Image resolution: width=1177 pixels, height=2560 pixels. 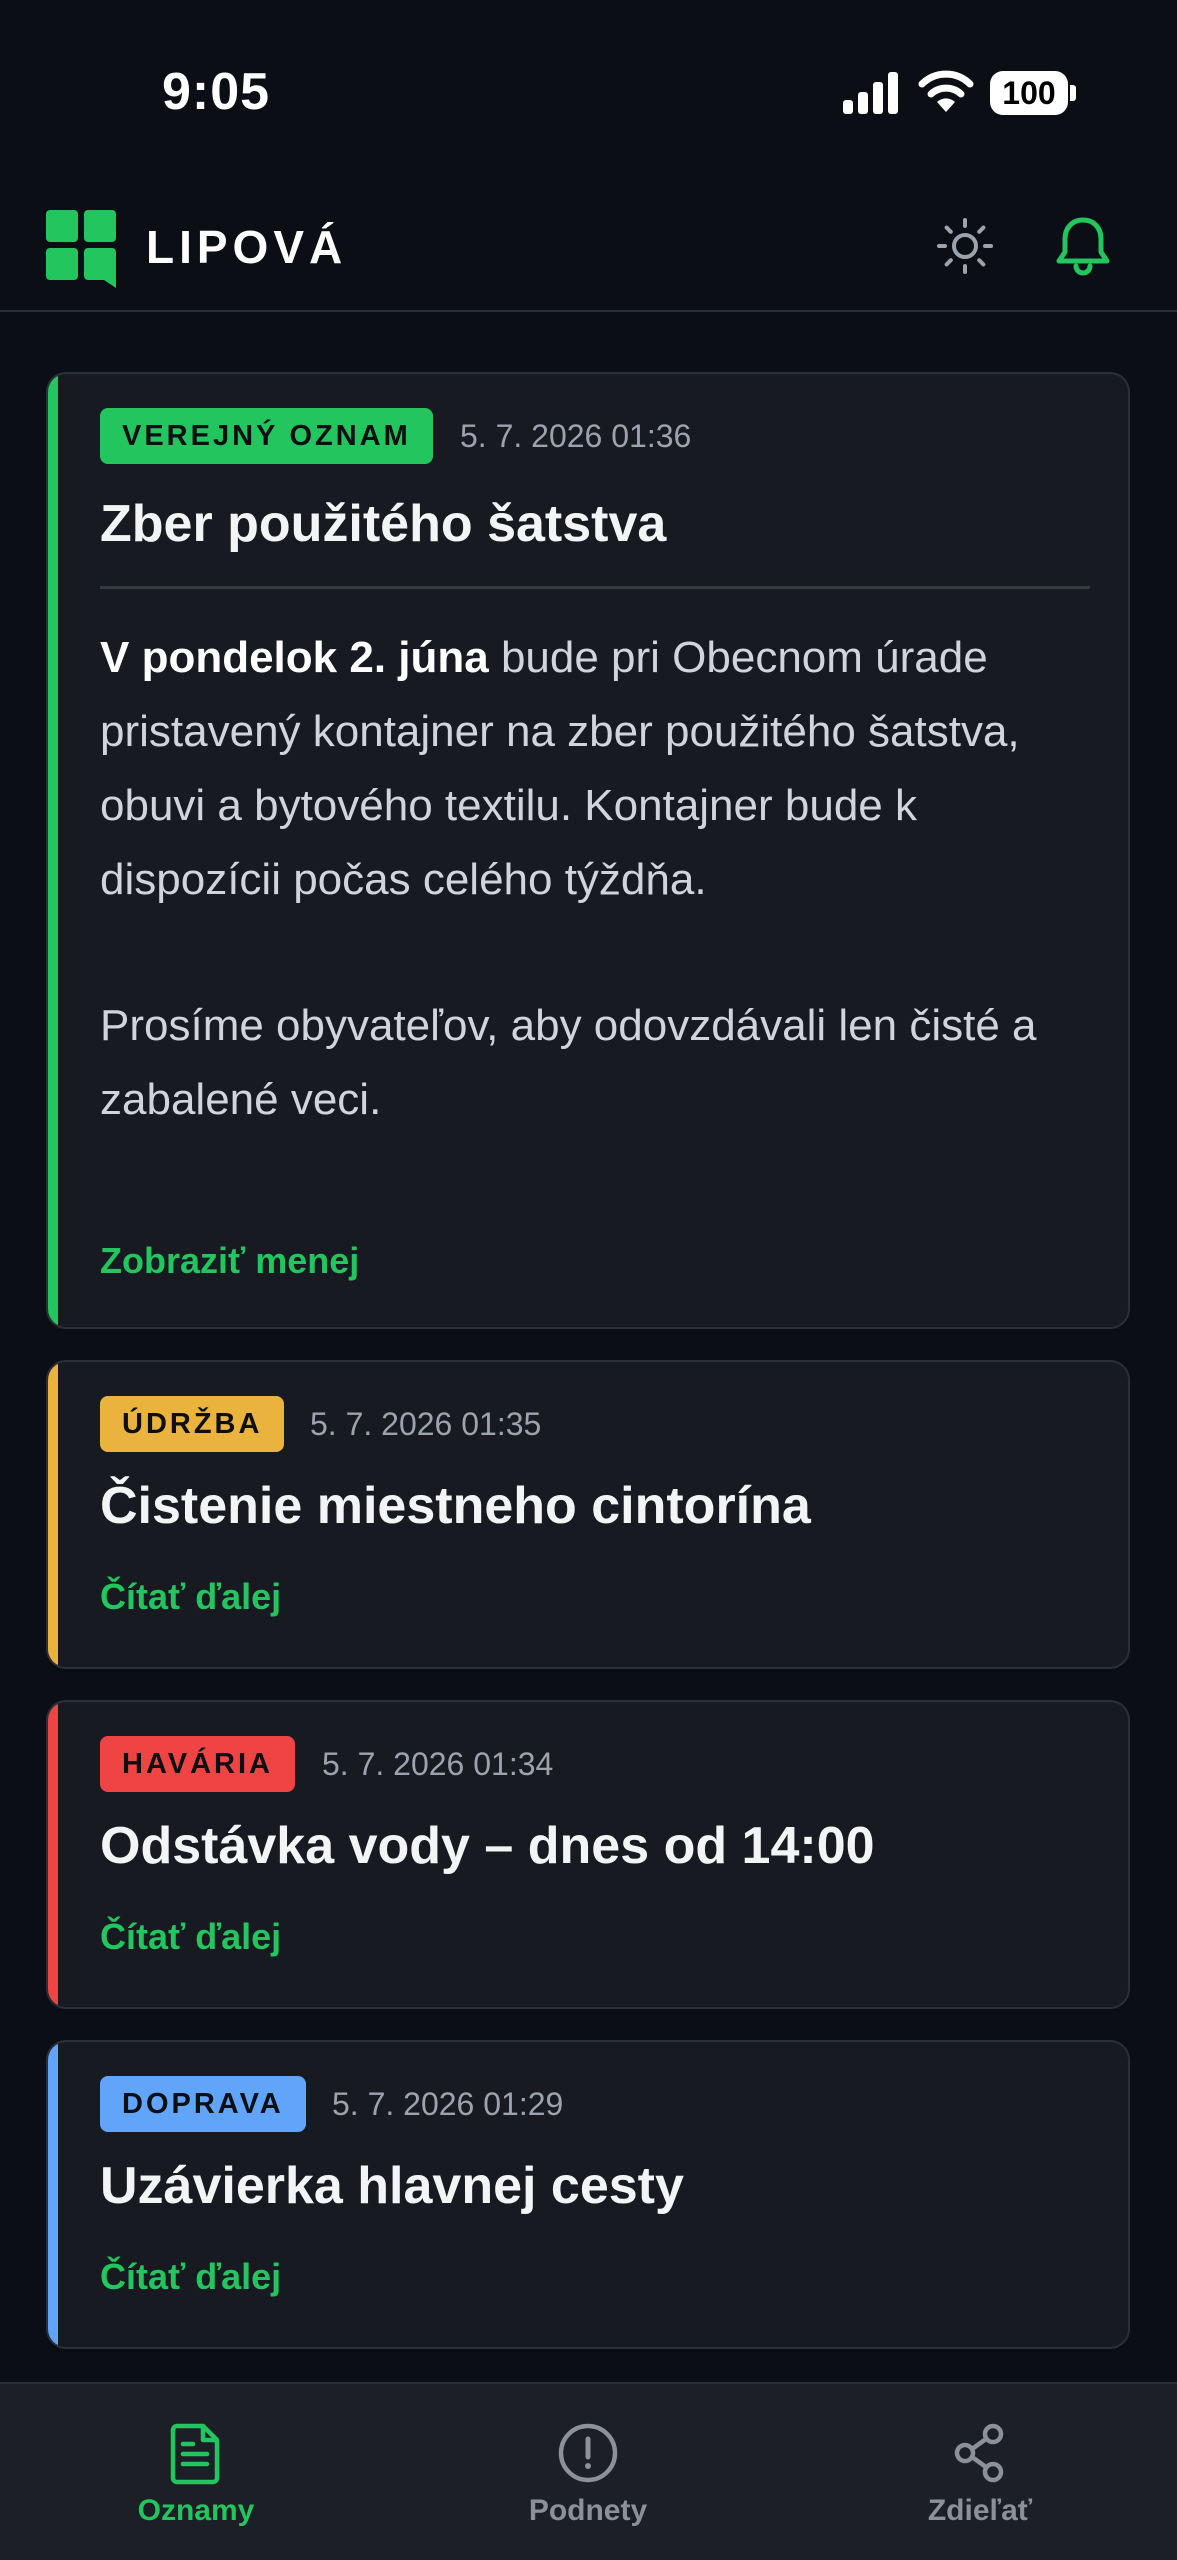 What do you see at coordinates (965, 246) in the screenshot?
I see `sun-icon` at bounding box center [965, 246].